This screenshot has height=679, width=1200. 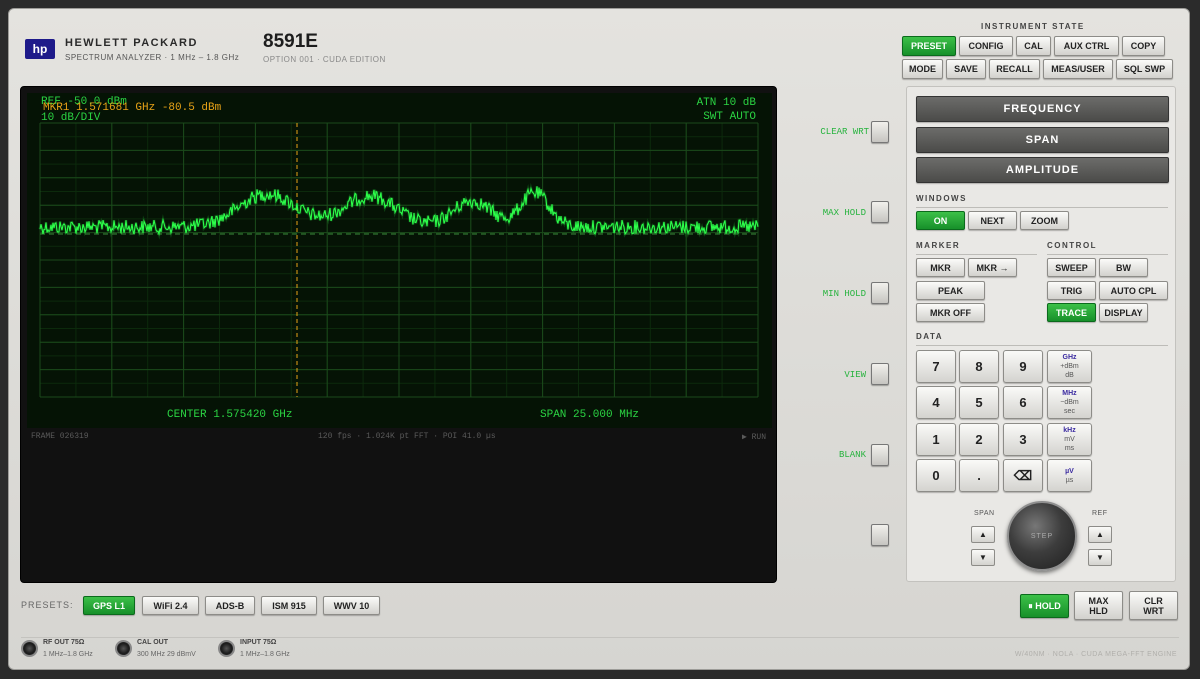 What do you see at coordinates (983, 557) in the screenshot?
I see `span-down-button: ▼` at bounding box center [983, 557].